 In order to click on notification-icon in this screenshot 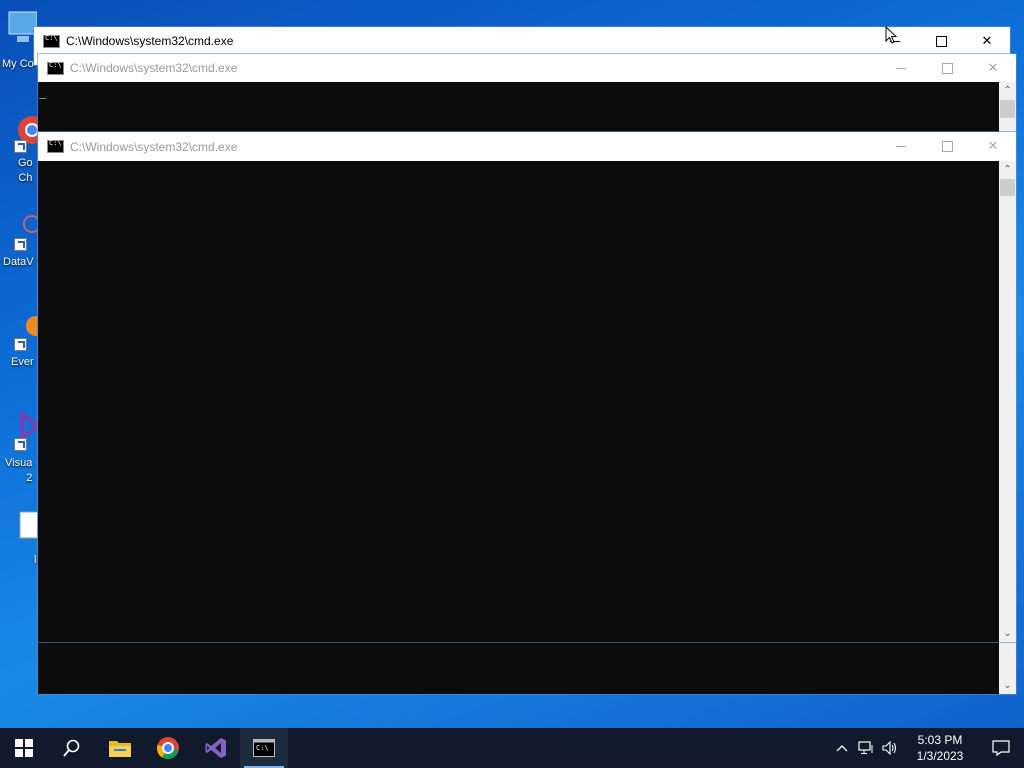, I will do `click(1001, 748)`.